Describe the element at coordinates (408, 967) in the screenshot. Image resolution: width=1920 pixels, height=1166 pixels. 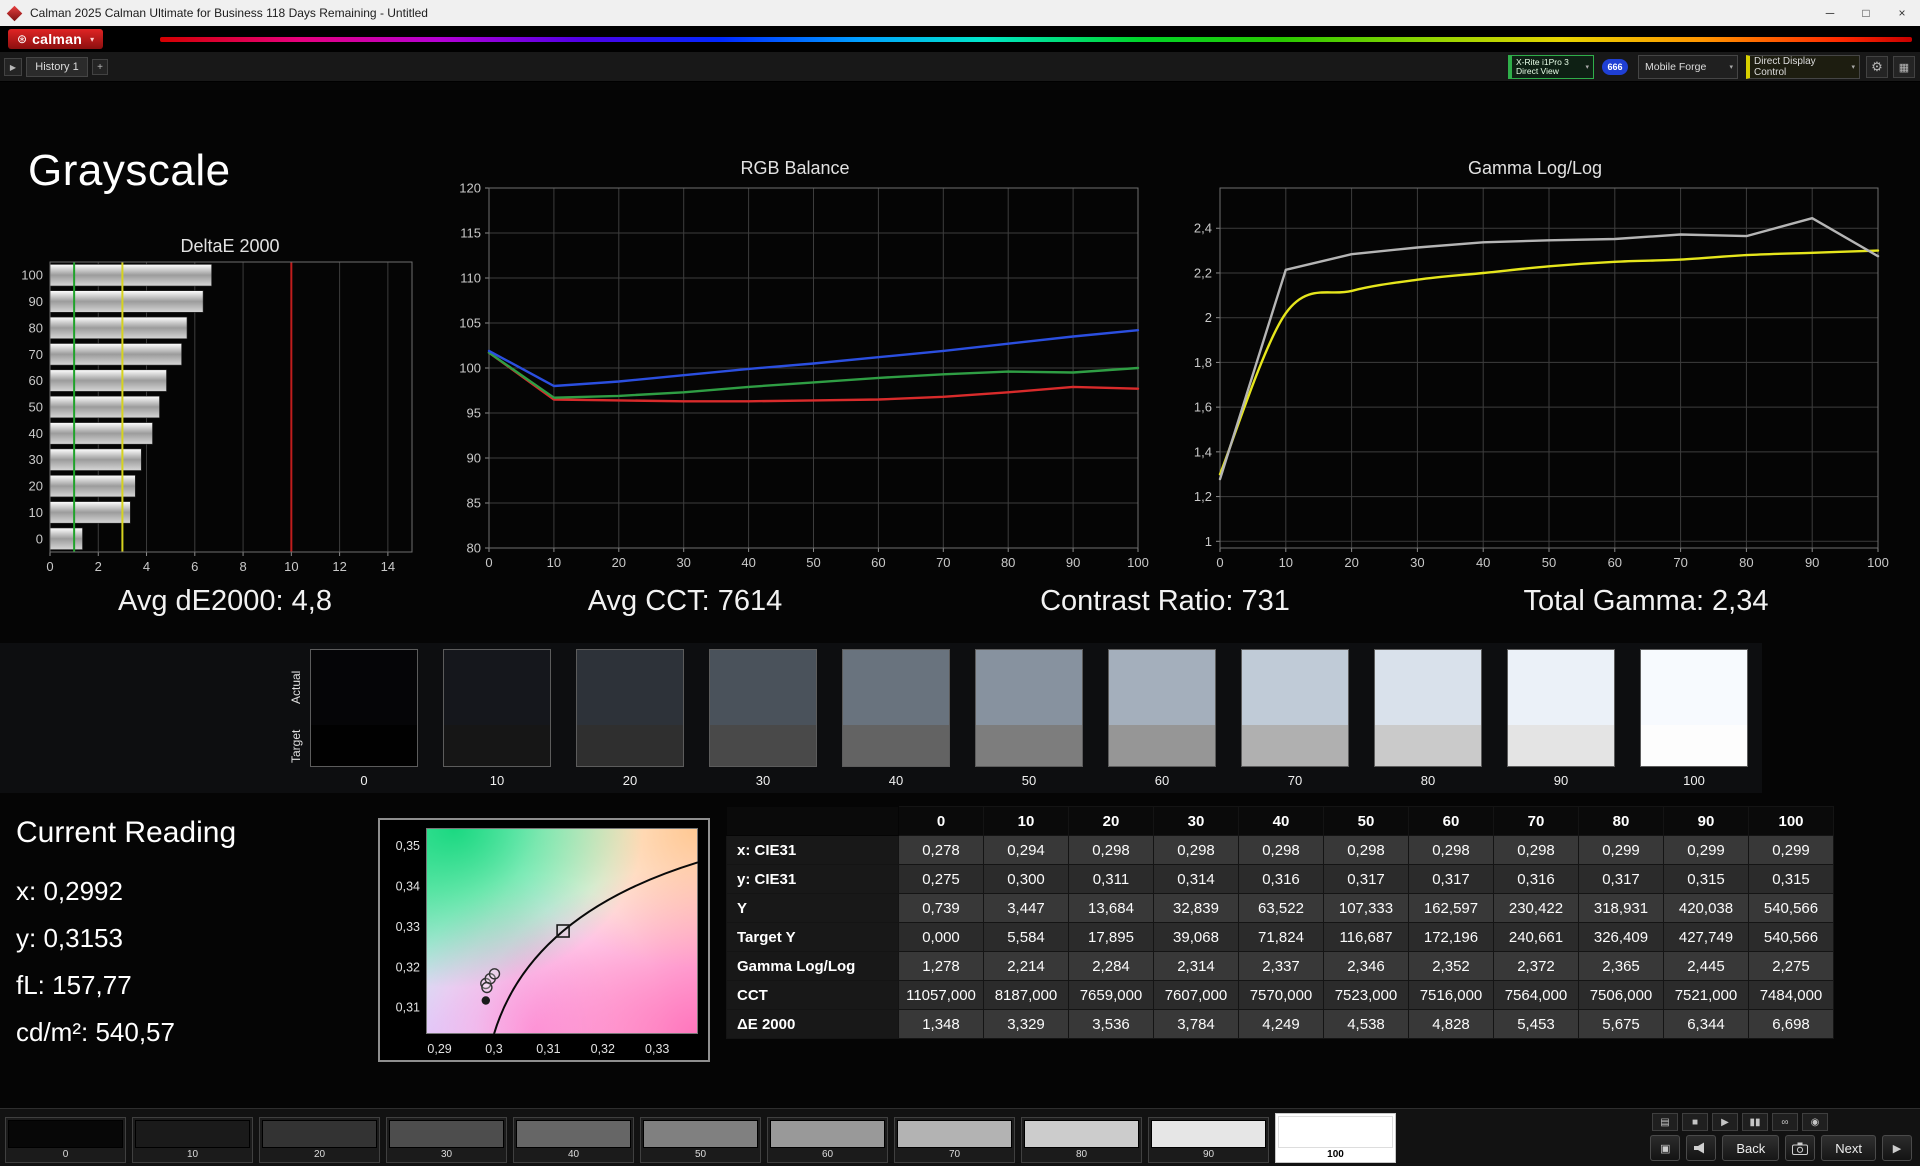
I see `svg-text: 0,32` at that location.